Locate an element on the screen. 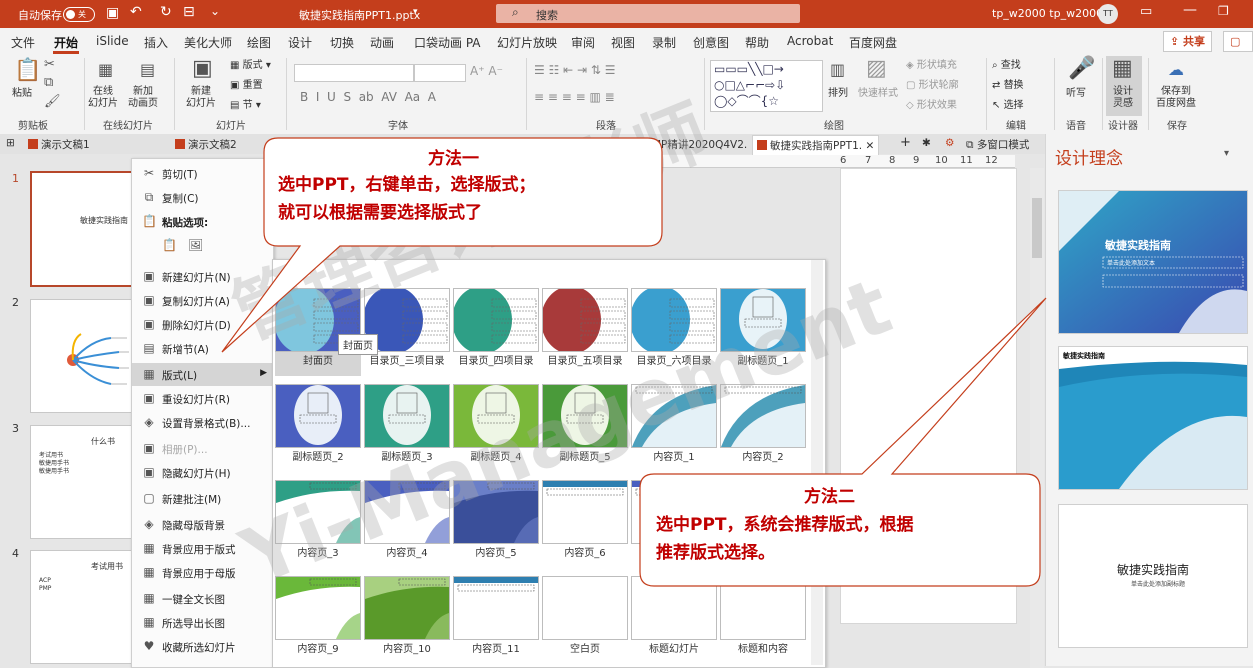  tab-baidu: 百度网盘 is located at coordinates (873, 42).